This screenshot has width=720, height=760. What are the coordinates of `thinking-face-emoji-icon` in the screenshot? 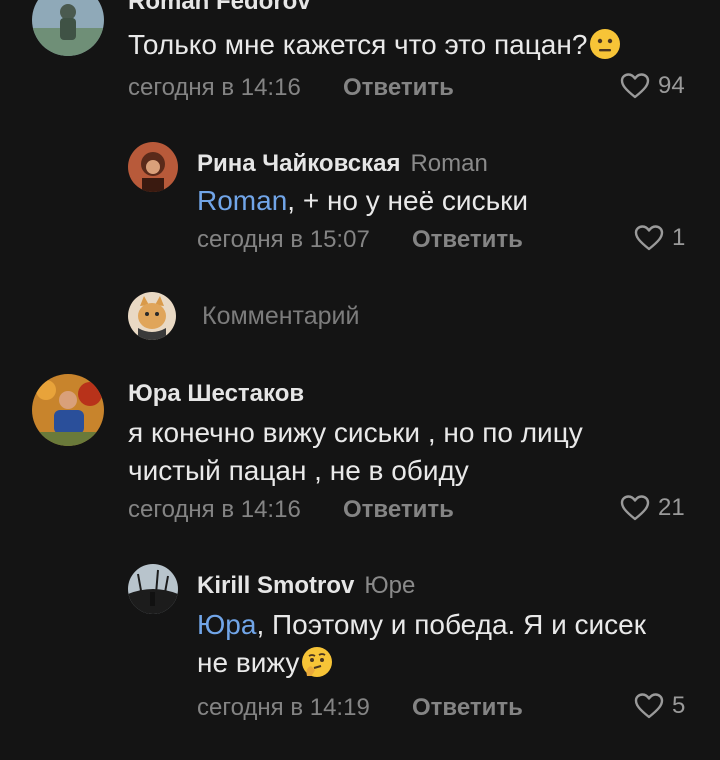 It's located at (317, 662).